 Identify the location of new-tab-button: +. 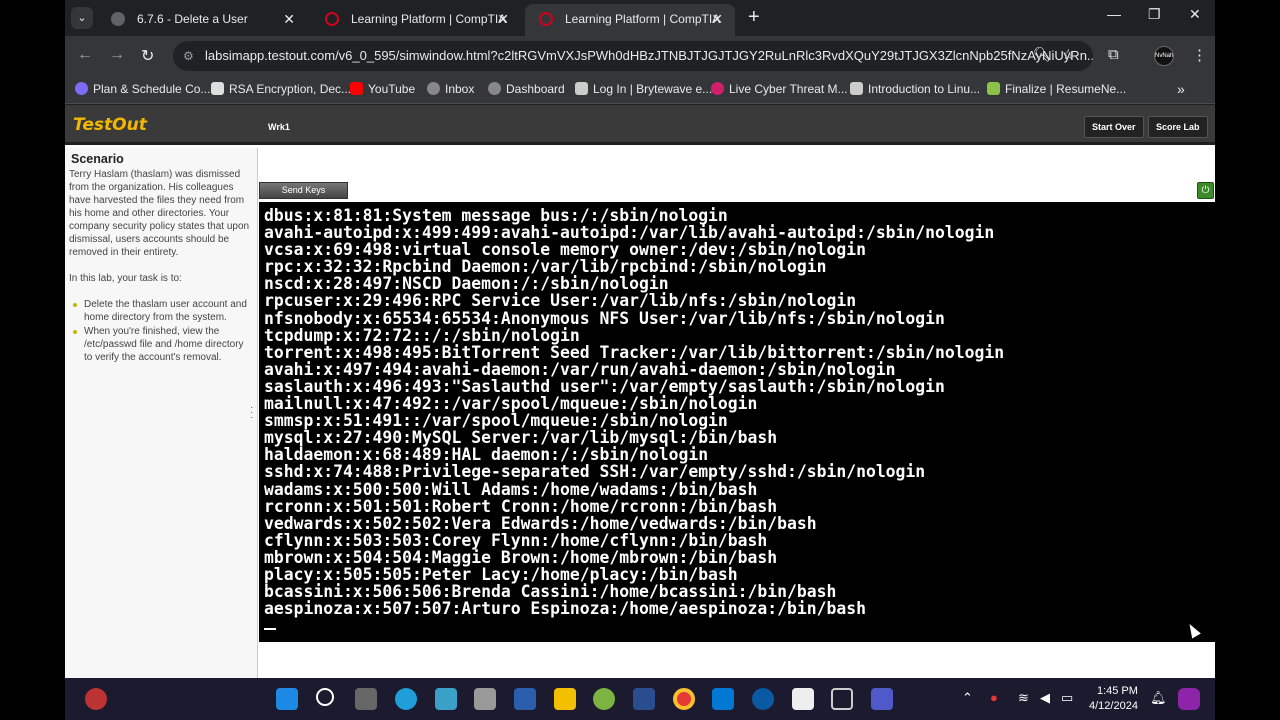
(754, 17).